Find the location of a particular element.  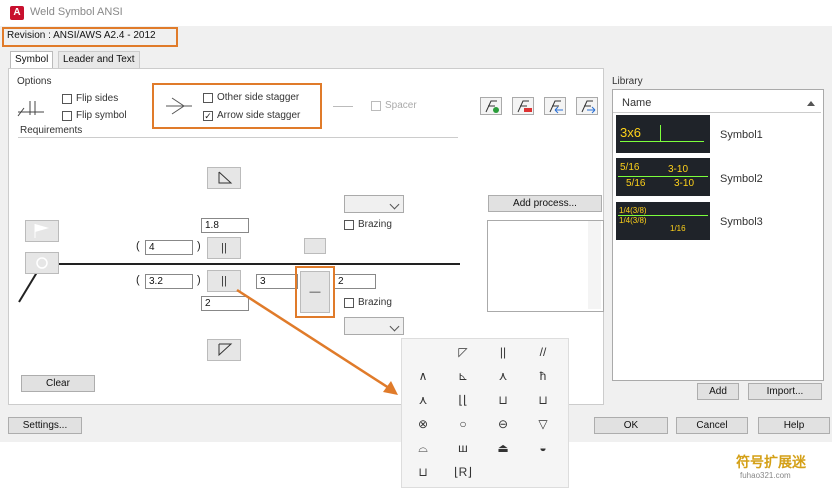

watermark-url: fuhao321.com is located at coordinates (765, 475).